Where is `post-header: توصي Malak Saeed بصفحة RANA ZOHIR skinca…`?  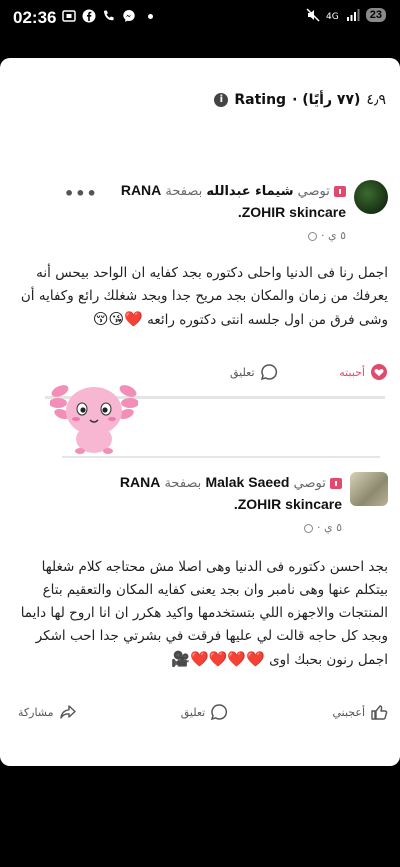
post-header: توصي Malak Saeed بصفحة RANA ZOHIR skinca… is located at coordinates (203, 505).